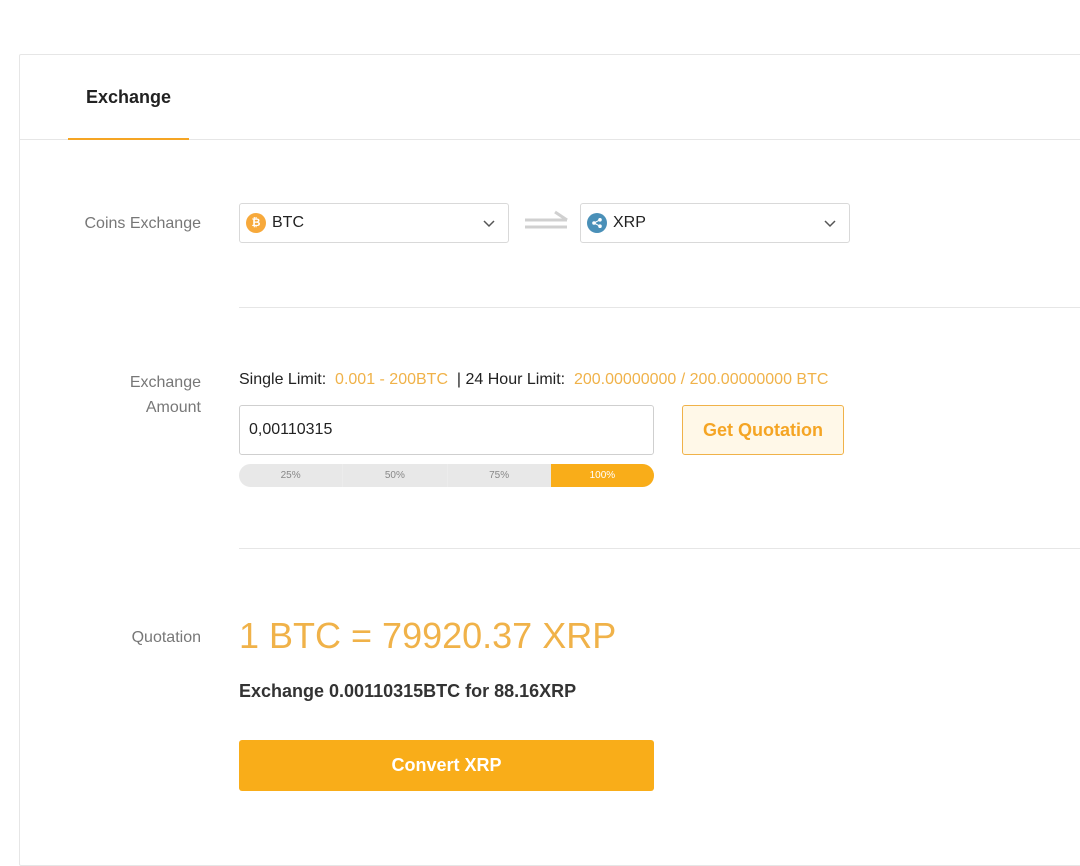  Describe the element at coordinates (602, 475) in the screenshot. I see `percent-100-option: 100%` at that location.